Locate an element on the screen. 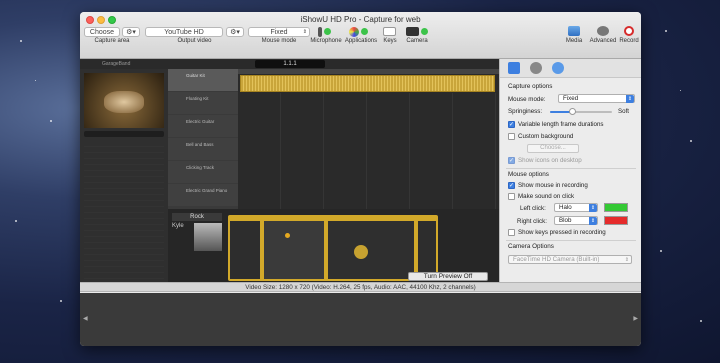 The image size is (720, 363). springiness-label: Springiness: is located at coordinates (525, 111).